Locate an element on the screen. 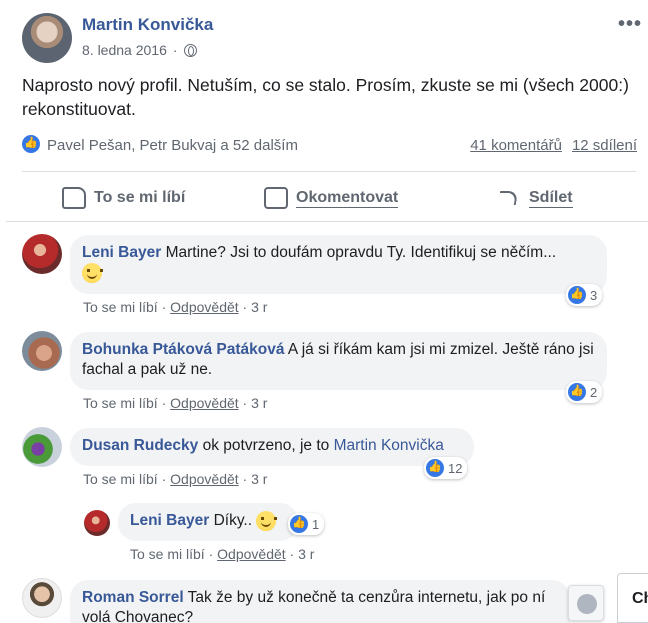  action-bar: To se mi líbí Okomentovat Sdílet is located at coordinates (329, 197).